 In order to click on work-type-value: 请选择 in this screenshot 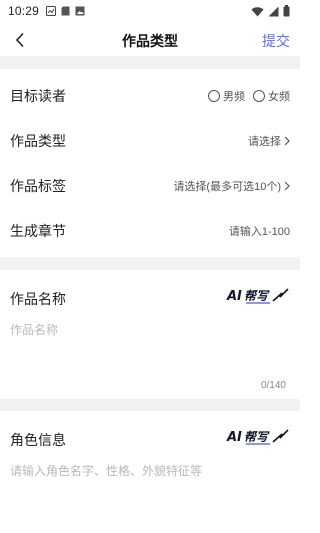, I will do `click(269, 141)`.